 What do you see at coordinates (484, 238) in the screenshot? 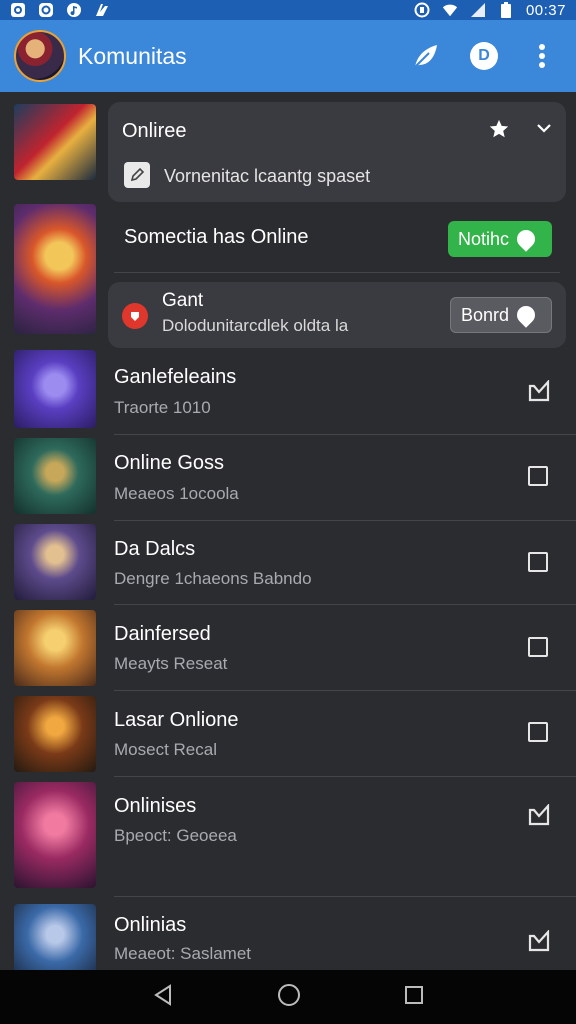
I see `notify-button-label: Notihc` at bounding box center [484, 238].